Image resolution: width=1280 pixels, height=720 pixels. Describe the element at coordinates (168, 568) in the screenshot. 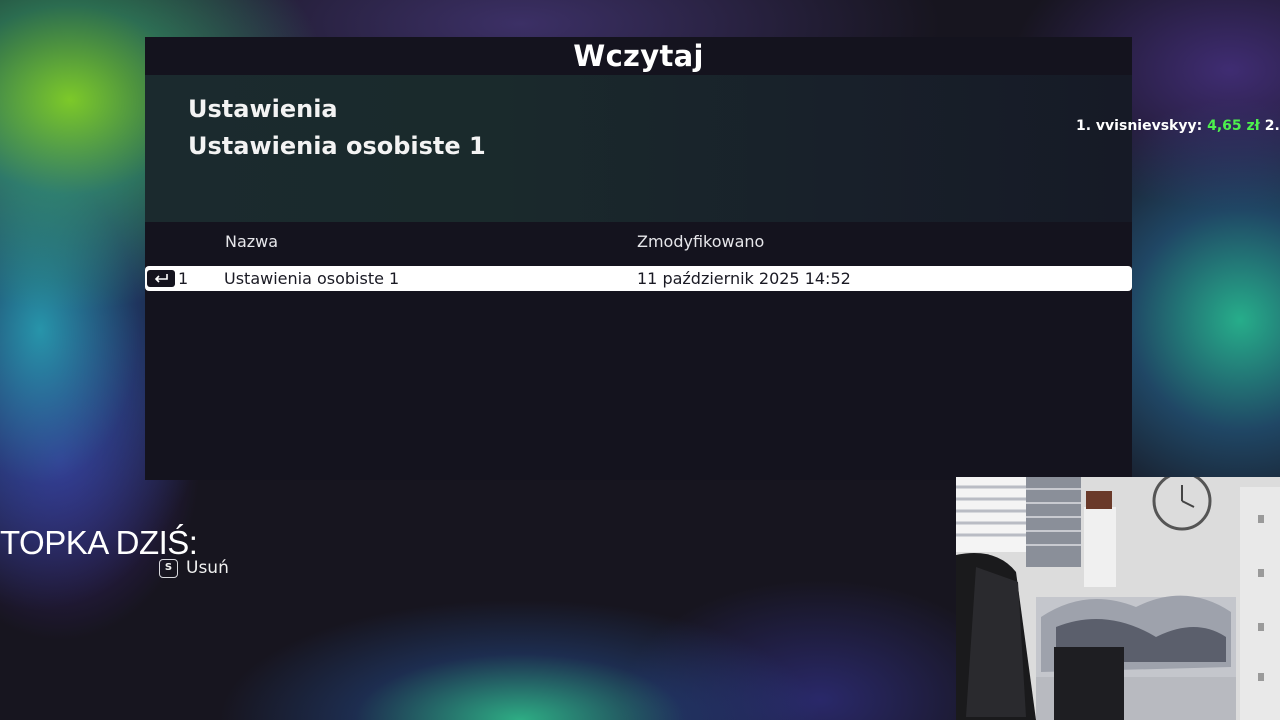

I see `s-key-icon: S` at that location.